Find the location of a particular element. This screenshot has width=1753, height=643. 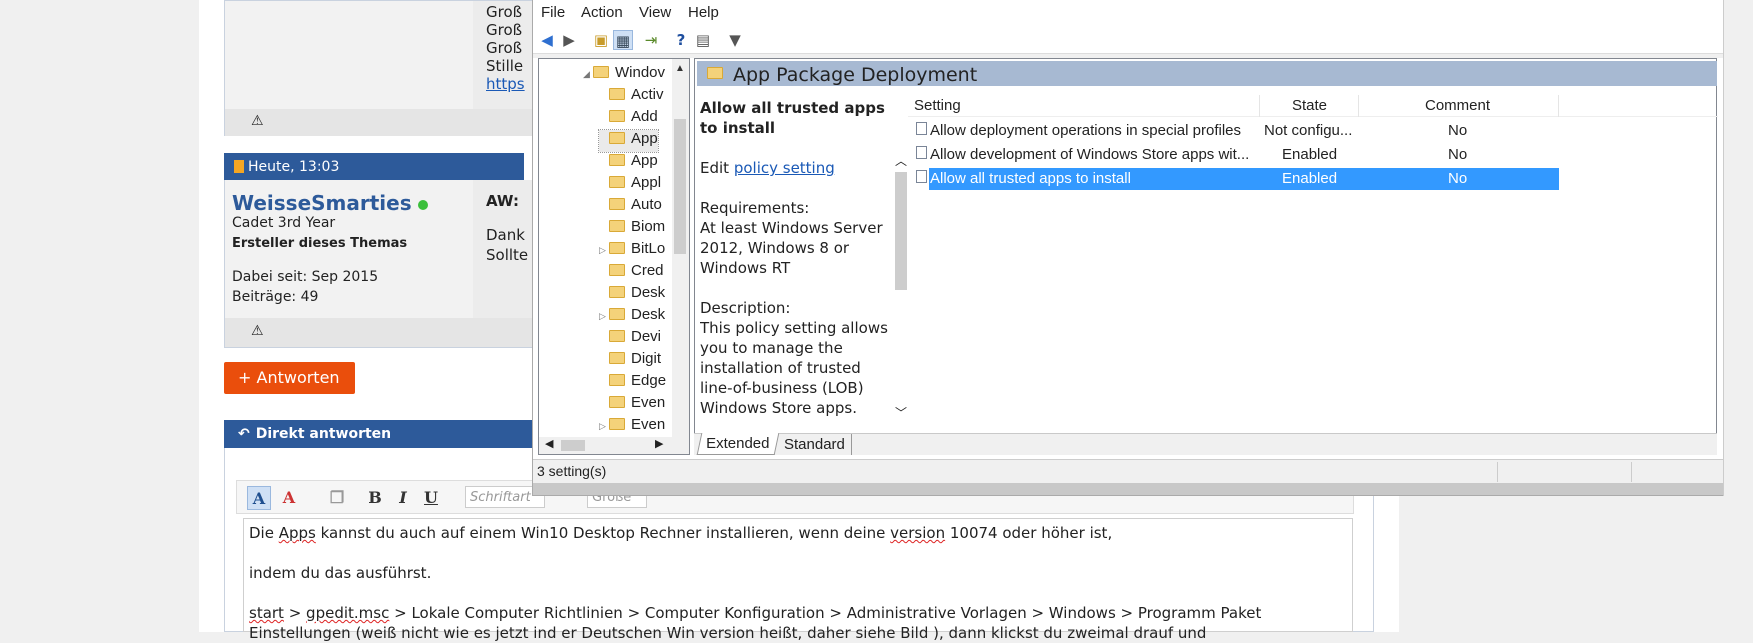

scroll-right-icon: ▶ is located at coordinates (659, 443).